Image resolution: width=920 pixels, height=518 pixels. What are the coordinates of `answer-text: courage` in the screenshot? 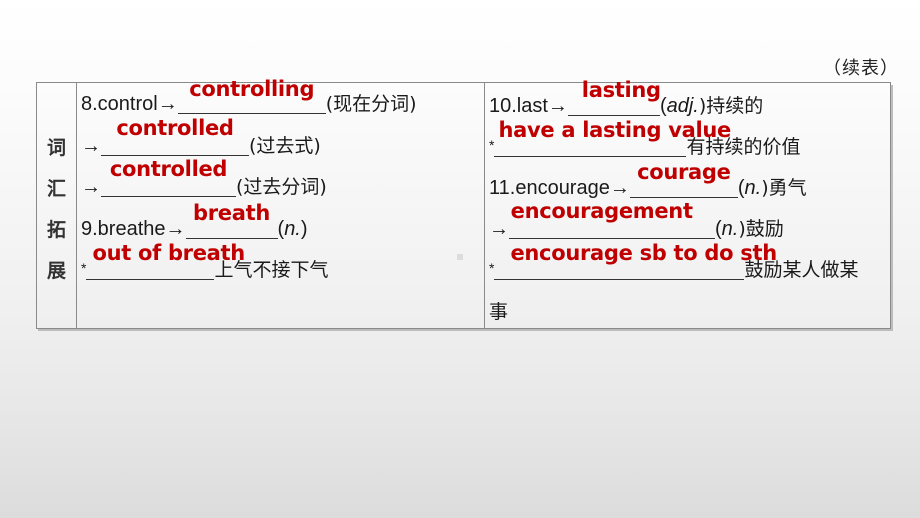 It's located at (684, 172).